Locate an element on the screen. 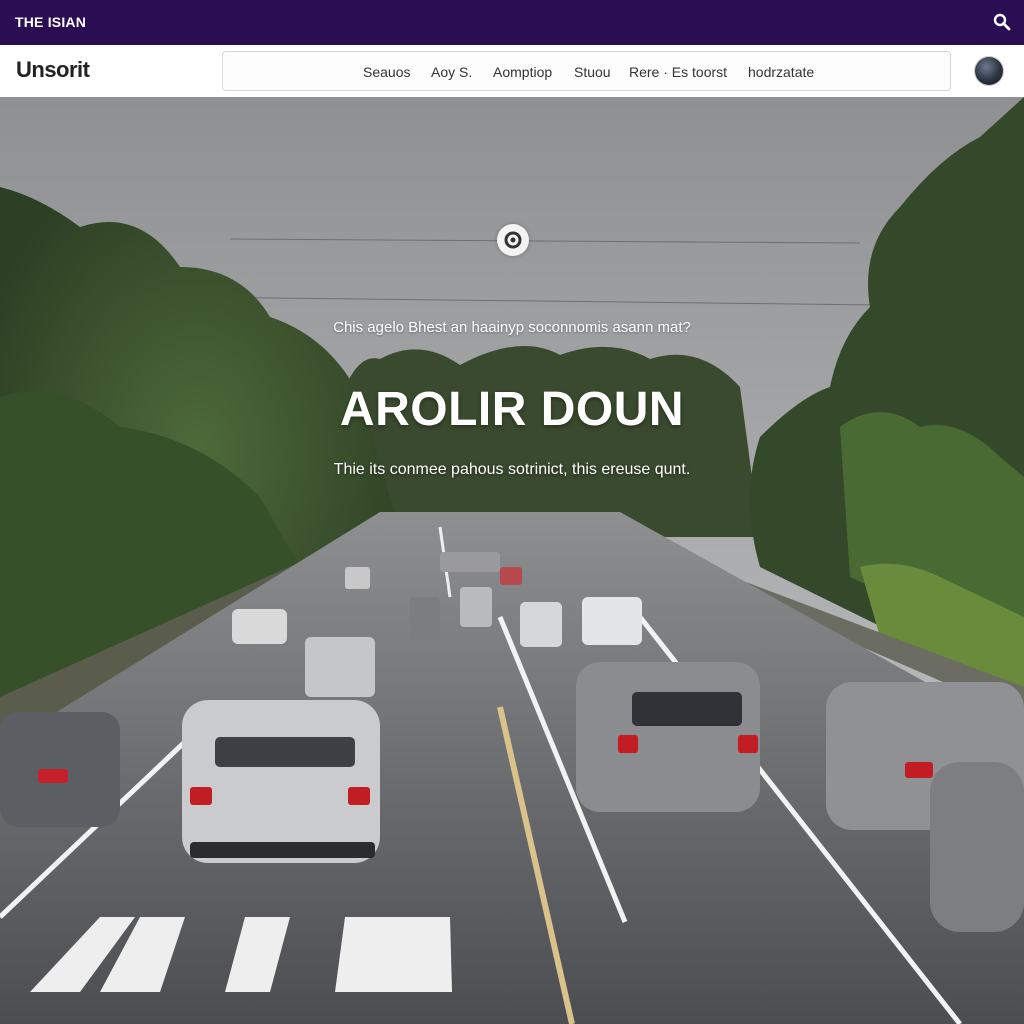 The image size is (1024, 1024). nav-item-rere-es-toorst: Rere · Es toorst is located at coordinates (678, 72).